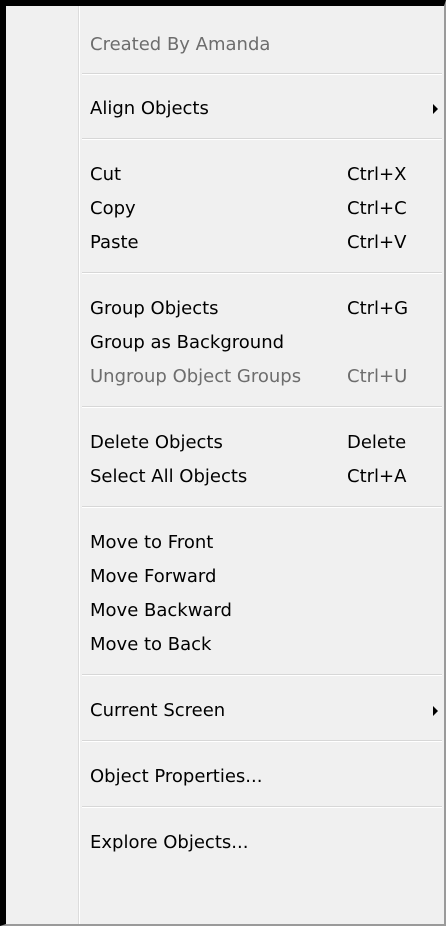 The image size is (446, 926). What do you see at coordinates (180, 44) in the screenshot?
I see `menu-header-label: Created By Amanda` at bounding box center [180, 44].